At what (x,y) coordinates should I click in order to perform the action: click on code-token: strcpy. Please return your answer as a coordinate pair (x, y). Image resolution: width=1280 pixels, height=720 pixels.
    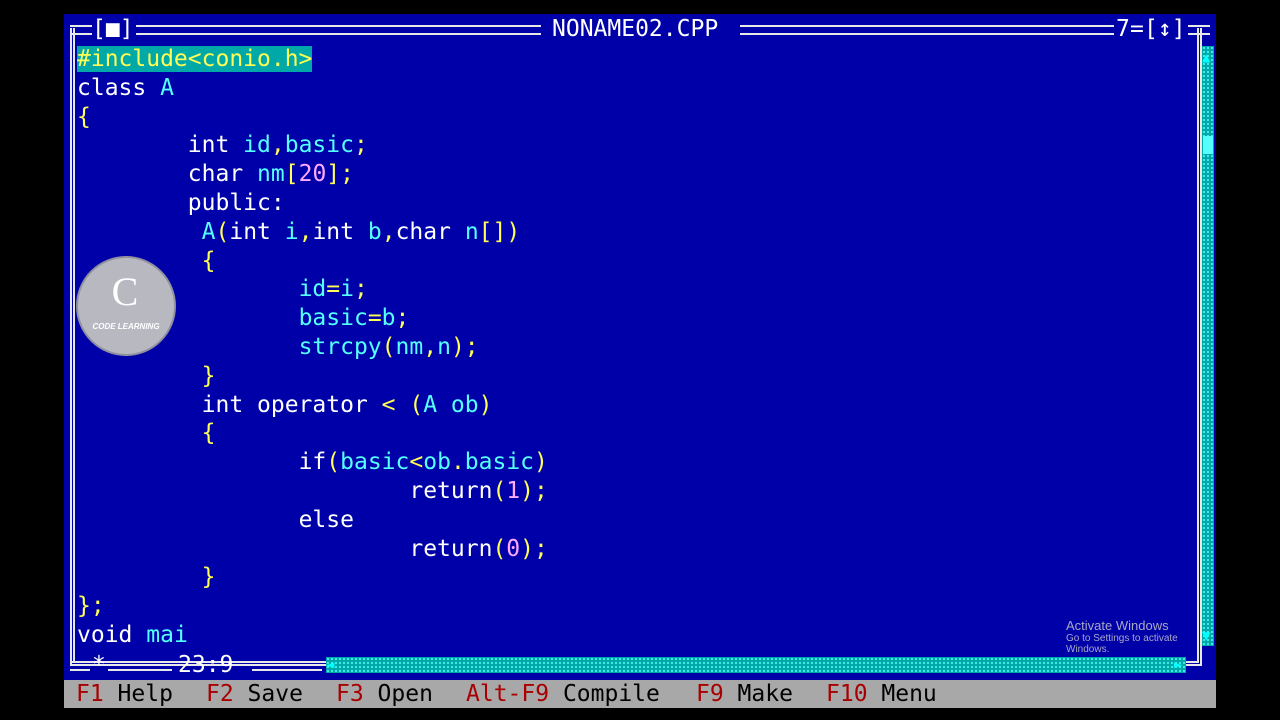
    Looking at the image, I should click on (340, 347).